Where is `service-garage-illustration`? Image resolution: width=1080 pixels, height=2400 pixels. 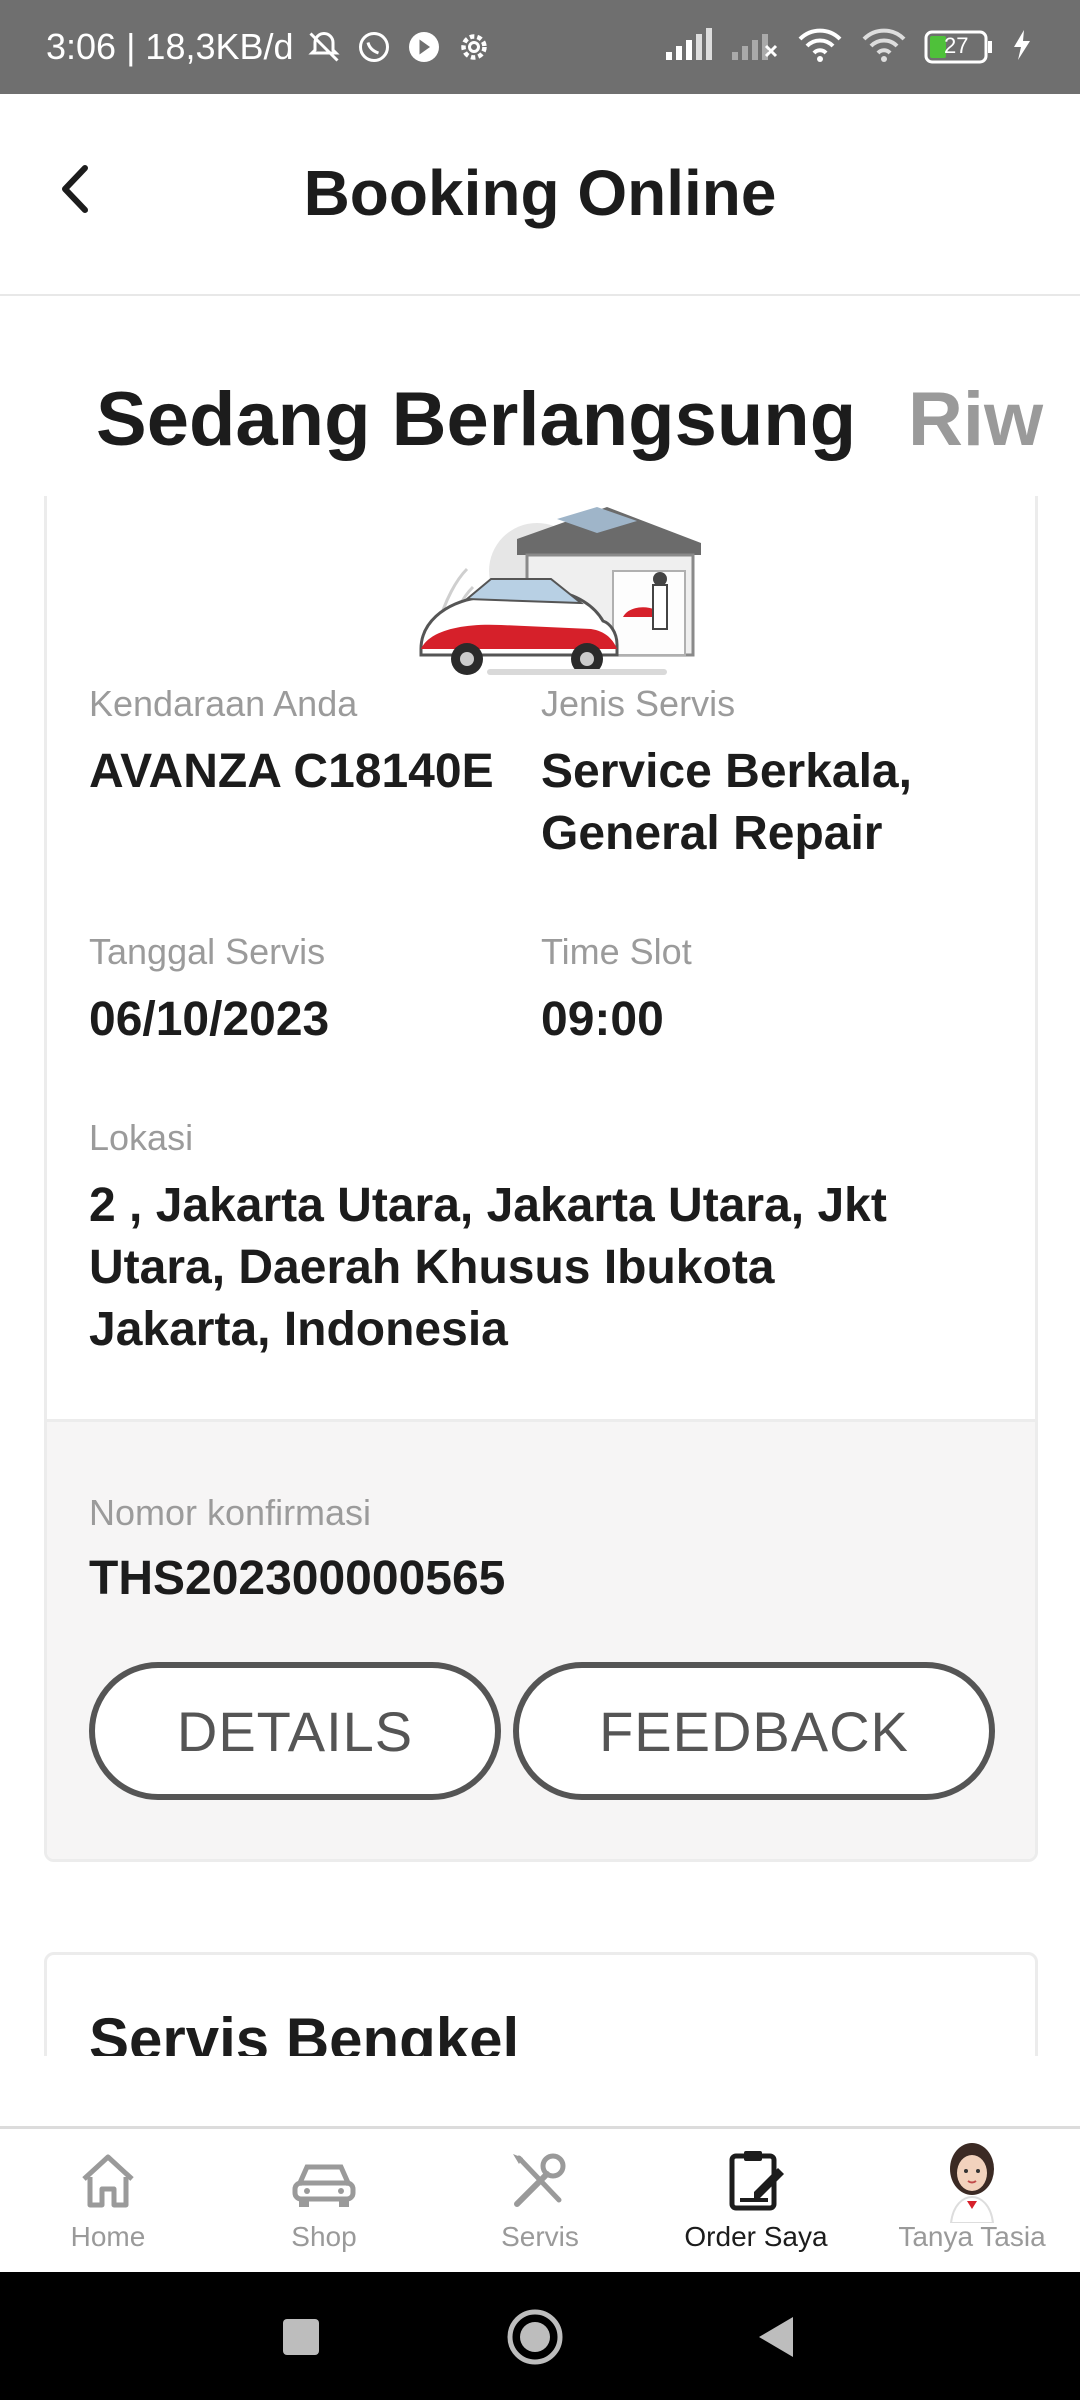 service-garage-illustration is located at coordinates (567, 589).